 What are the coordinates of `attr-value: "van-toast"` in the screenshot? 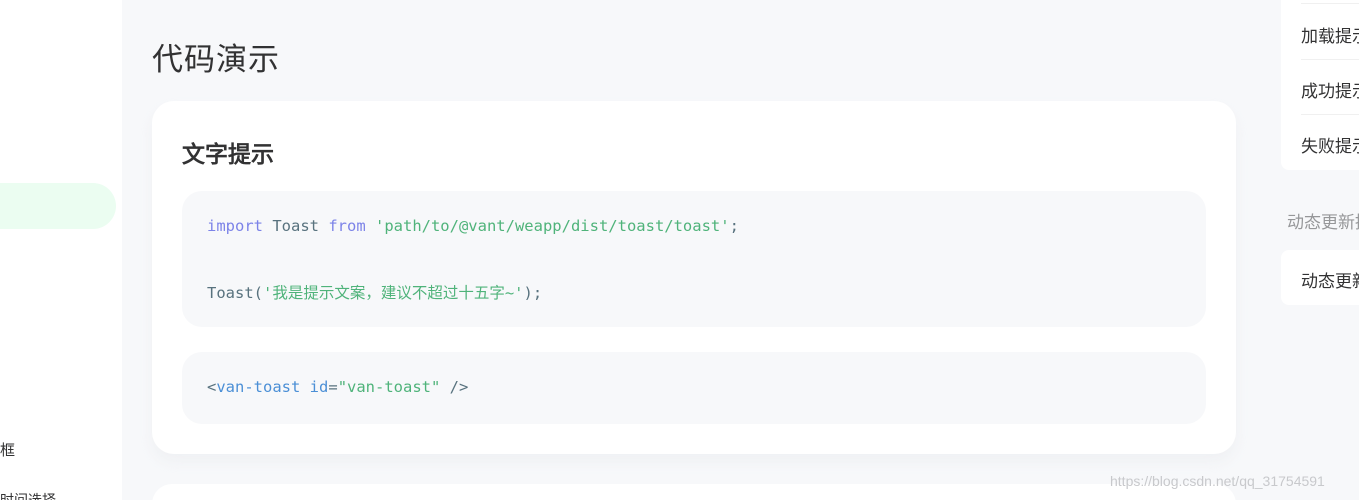 It's located at (389, 387).